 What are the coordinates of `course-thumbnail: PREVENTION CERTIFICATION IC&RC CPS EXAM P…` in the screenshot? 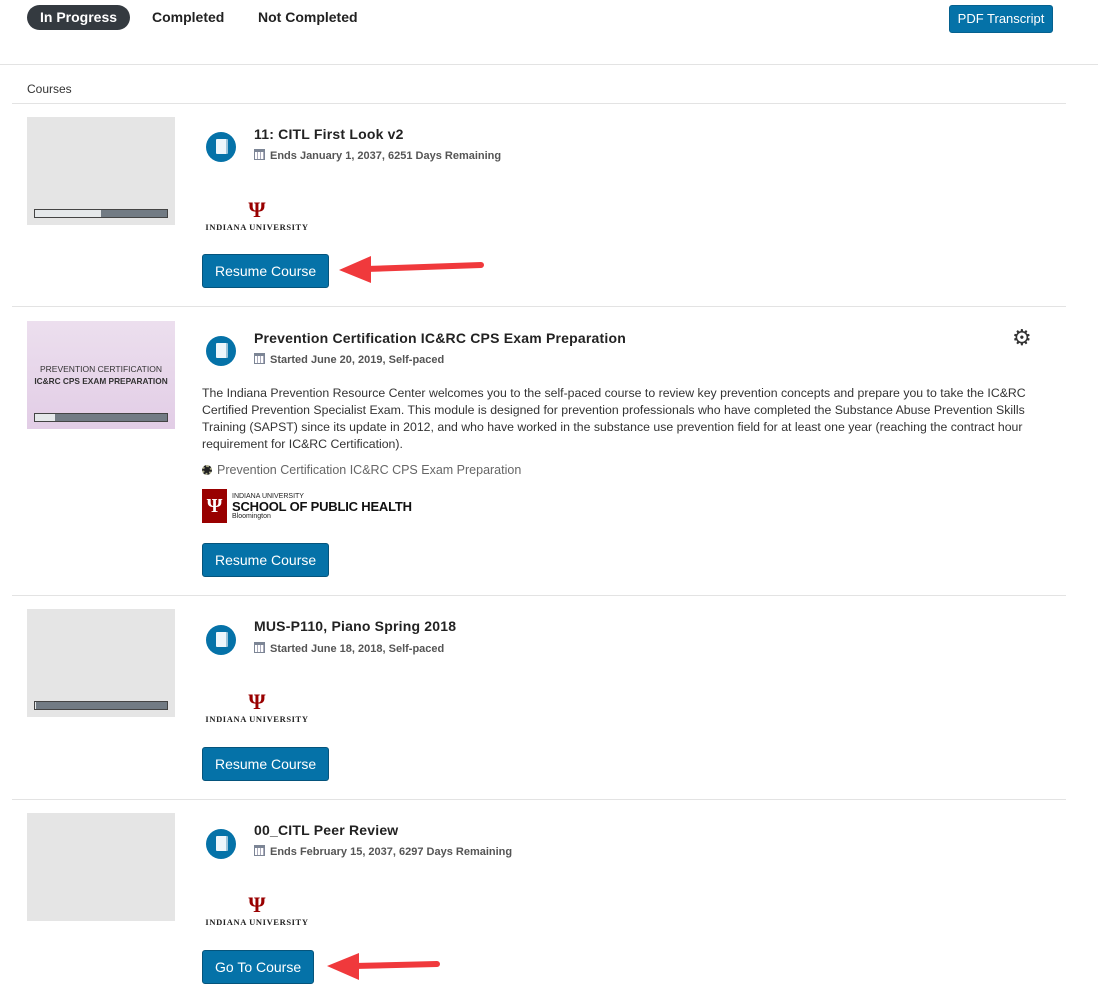 It's located at (101, 375).